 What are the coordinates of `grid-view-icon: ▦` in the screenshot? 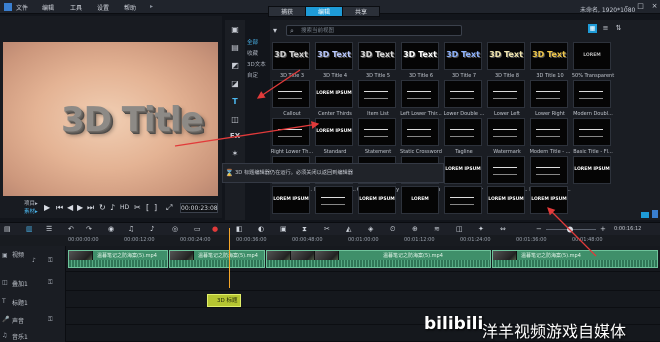 It's located at (592, 28).